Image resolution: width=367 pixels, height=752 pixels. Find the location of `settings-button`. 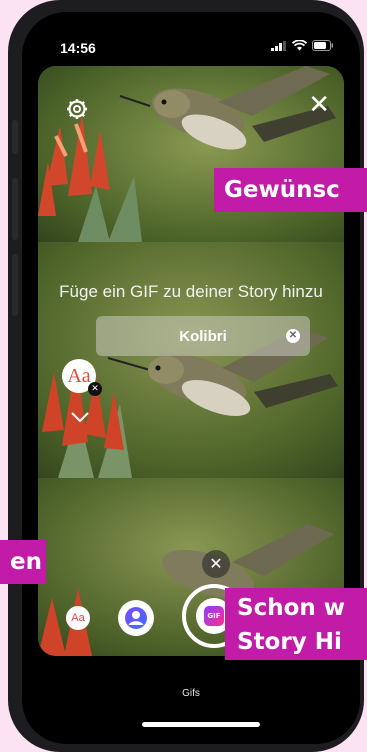

settings-button is located at coordinates (77, 111).